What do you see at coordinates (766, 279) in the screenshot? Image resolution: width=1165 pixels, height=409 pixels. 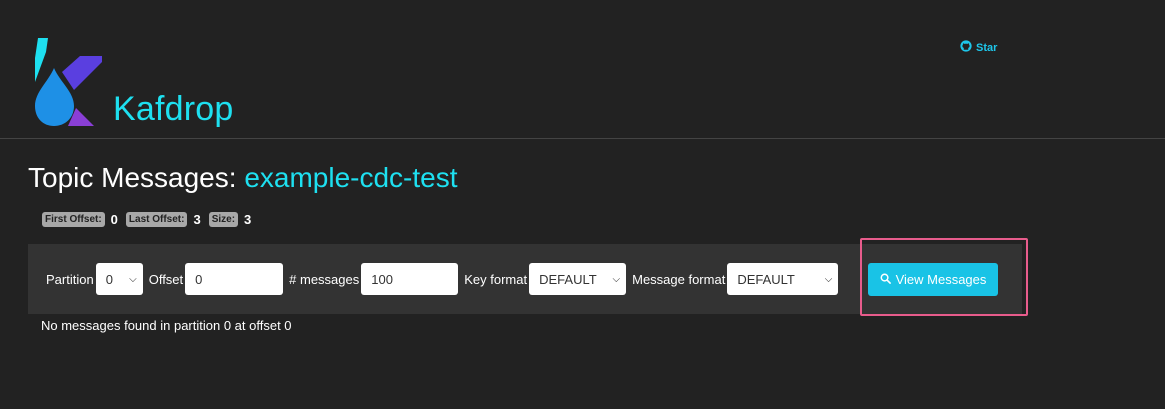 I see `message-format-select-value: DEFAULT` at bounding box center [766, 279].